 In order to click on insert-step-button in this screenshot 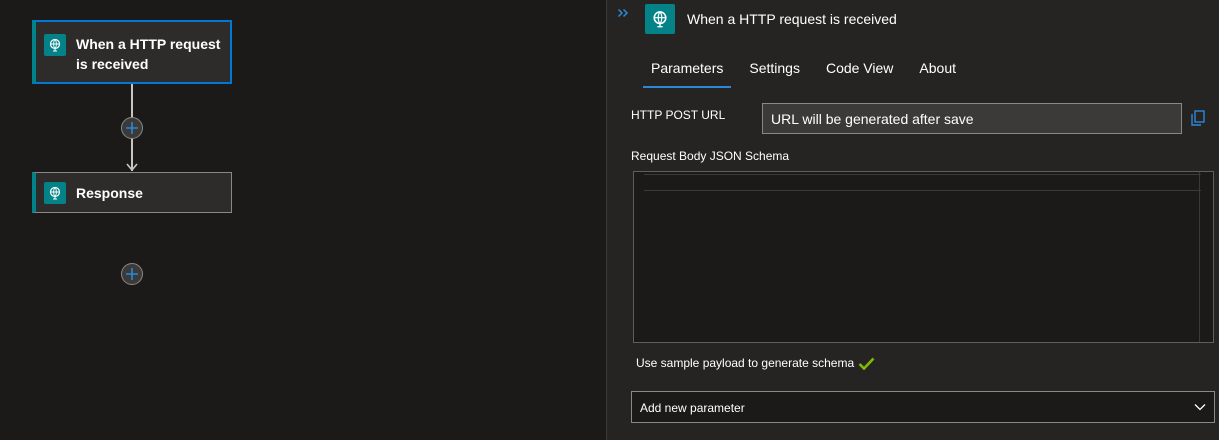, I will do `click(132, 128)`.